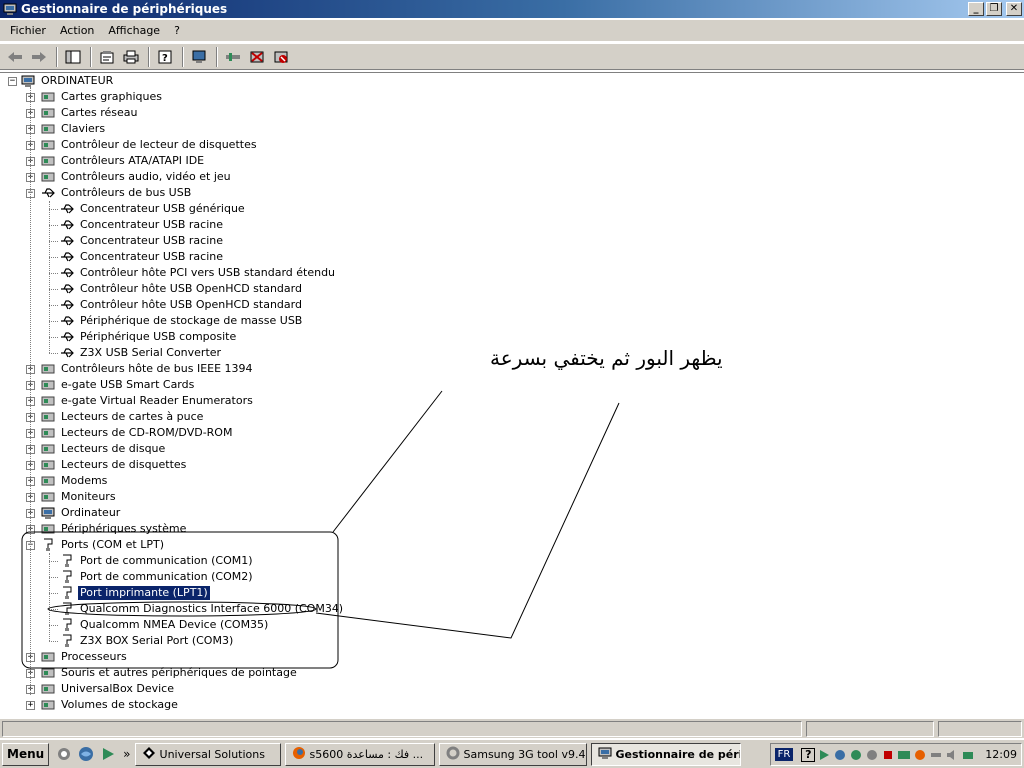 Image resolution: width=1024 pixels, height=768 pixels. What do you see at coordinates (132, 416) in the screenshot?
I see `tree-node-label: Lecteurs de cartes à puce` at bounding box center [132, 416].